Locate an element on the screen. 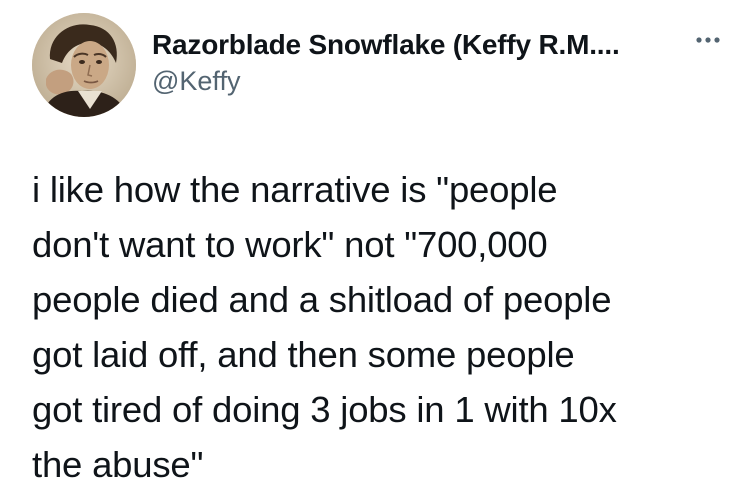 The width and height of the screenshot is (750, 502). more-horizontal-icon is located at coordinates (708, 40).